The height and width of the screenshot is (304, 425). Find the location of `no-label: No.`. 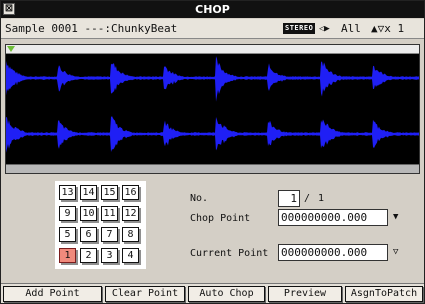

no-label: No. is located at coordinates (199, 198).